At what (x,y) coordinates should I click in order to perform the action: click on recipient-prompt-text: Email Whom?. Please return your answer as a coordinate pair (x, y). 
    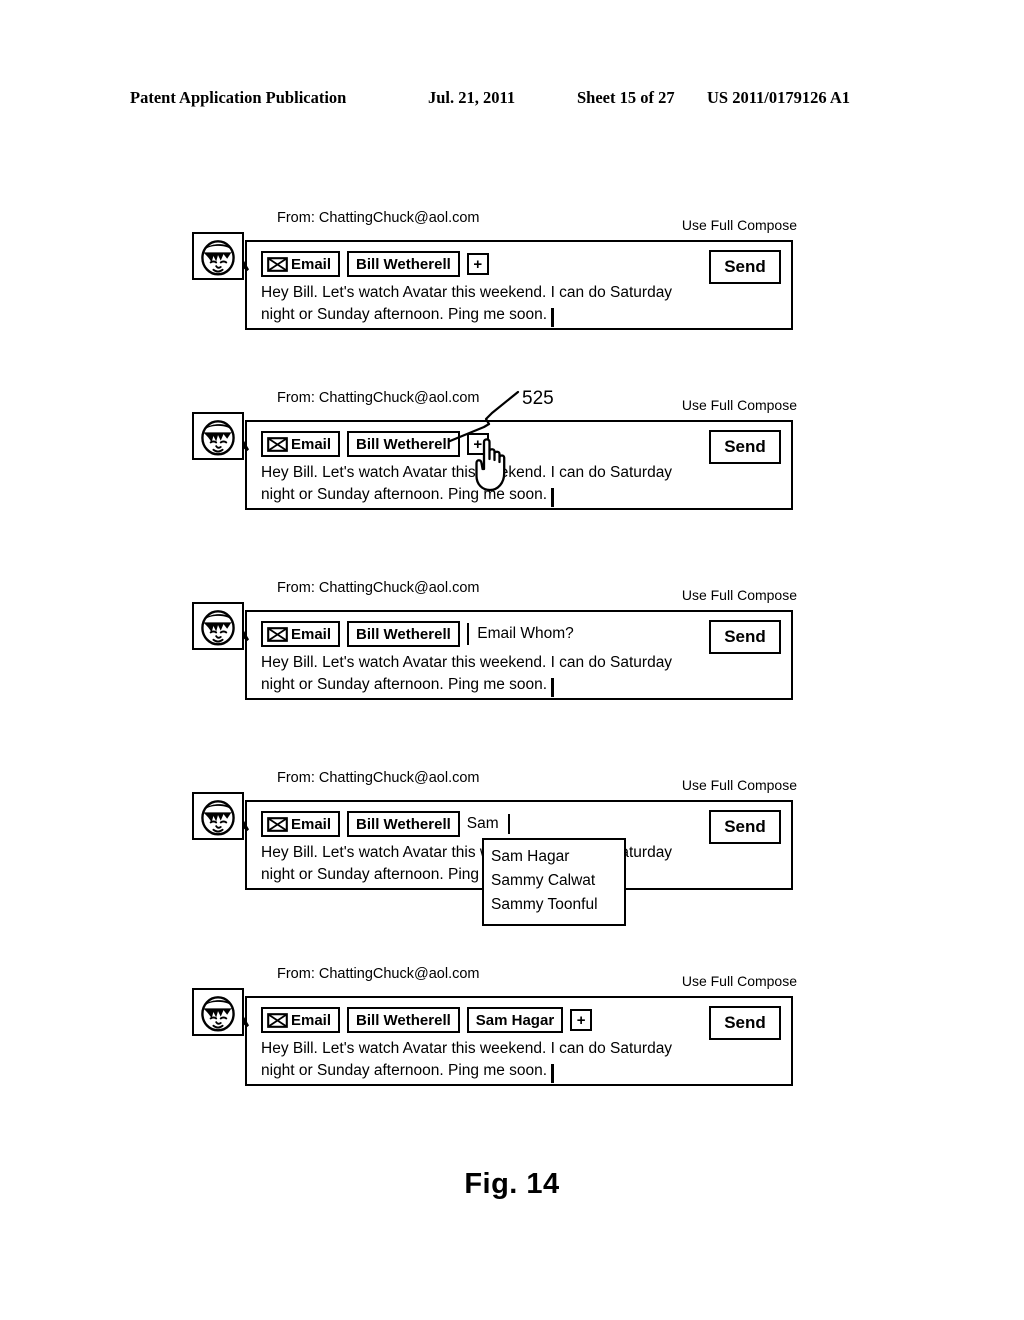
    Looking at the image, I should click on (525, 633).